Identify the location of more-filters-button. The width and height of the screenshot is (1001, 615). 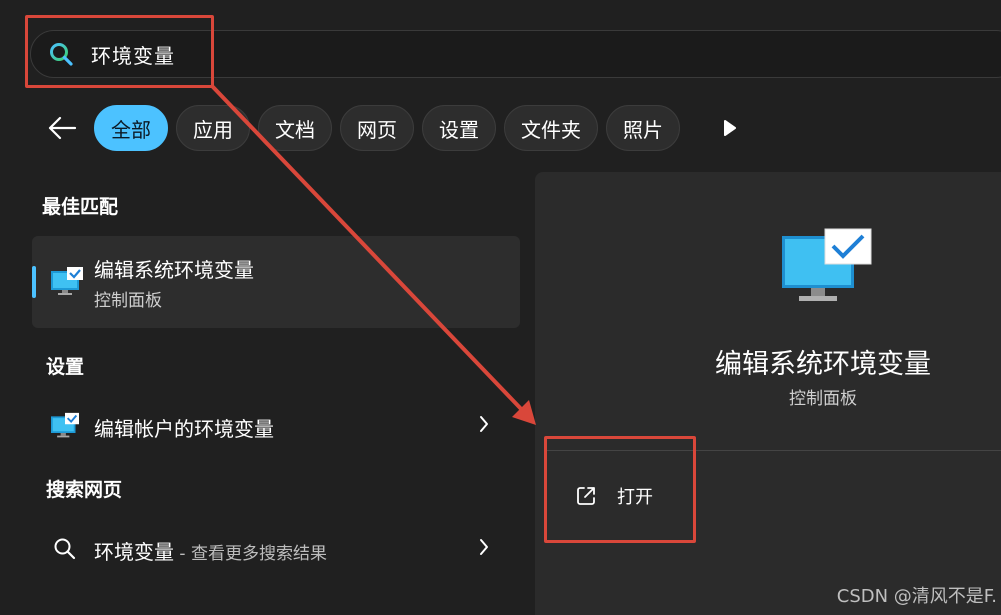
(730, 128).